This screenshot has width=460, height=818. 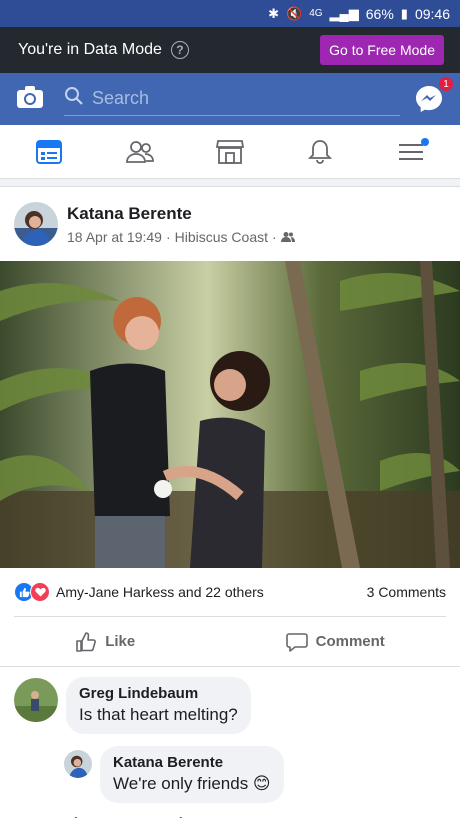 What do you see at coordinates (404, 13) in the screenshot?
I see `battery-icon: ▮` at bounding box center [404, 13].